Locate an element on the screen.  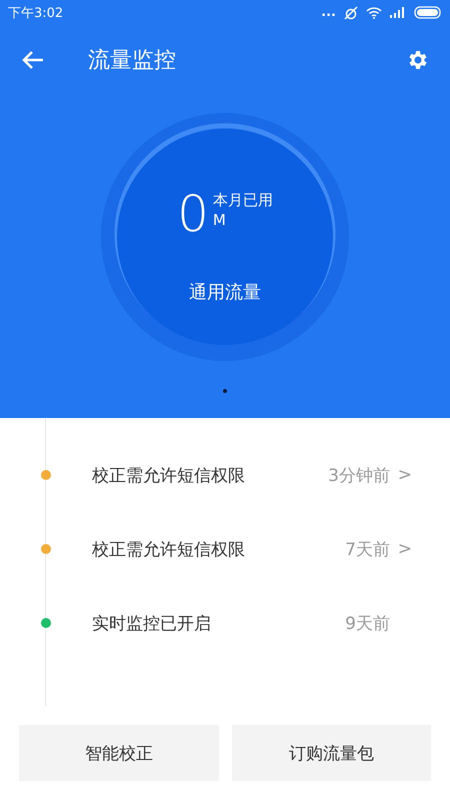
status-time: 下午3:02 is located at coordinates (36, 13).